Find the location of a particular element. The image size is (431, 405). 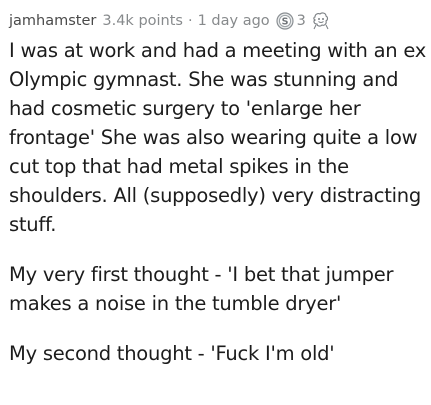

silver-award-icon: S is located at coordinates (285, 21).